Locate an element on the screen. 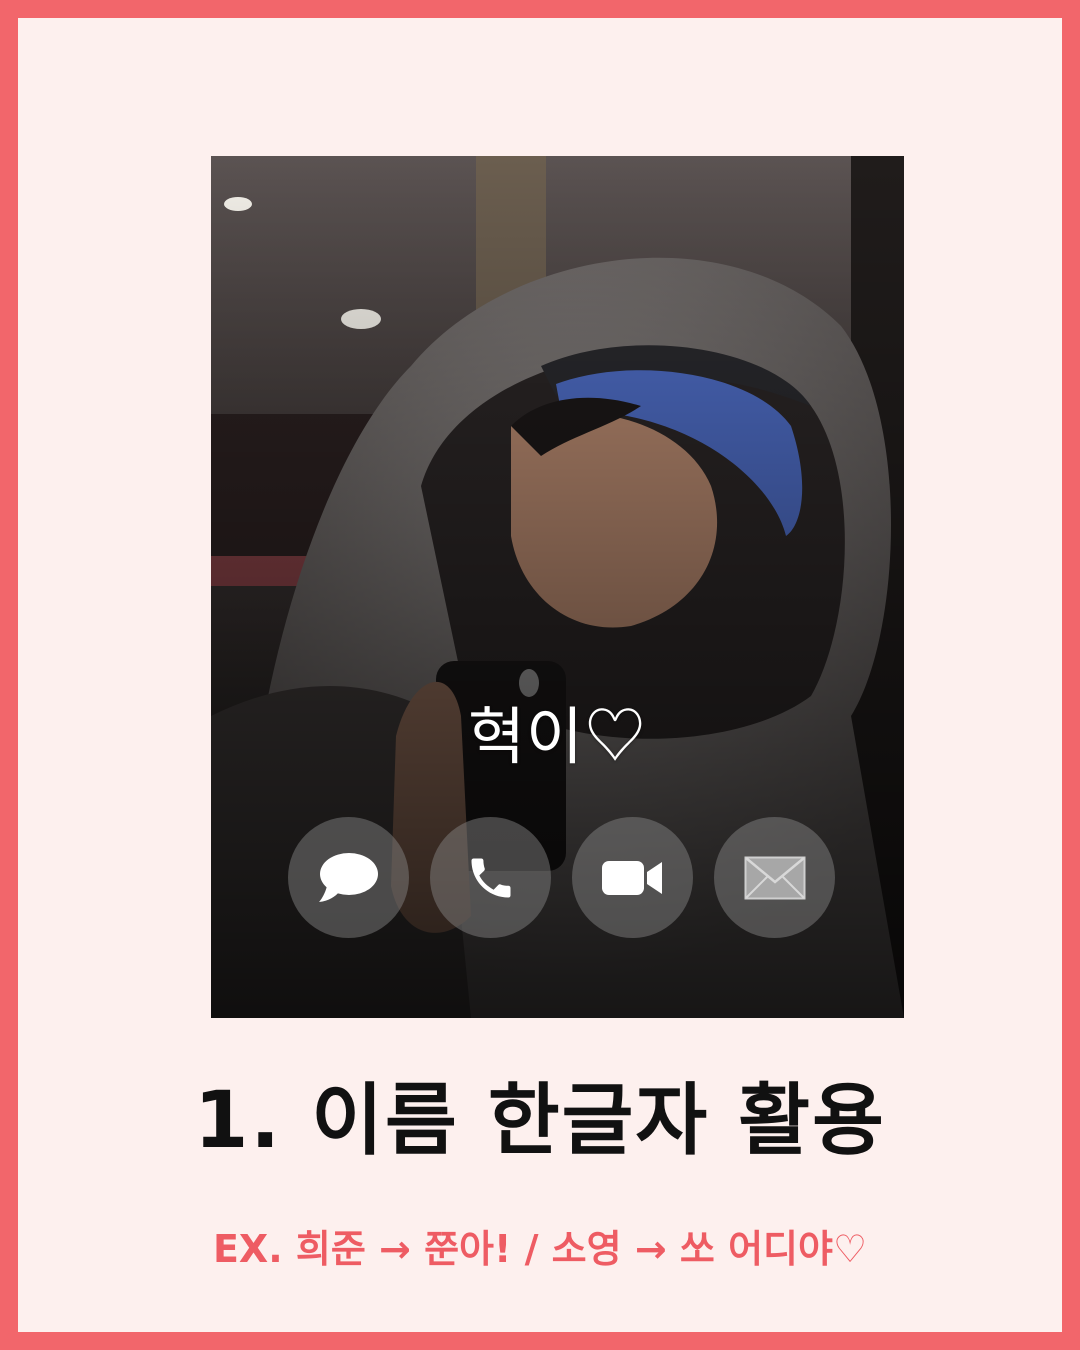 The image size is (1080, 1350). call-button is located at coordinates (490, 877).